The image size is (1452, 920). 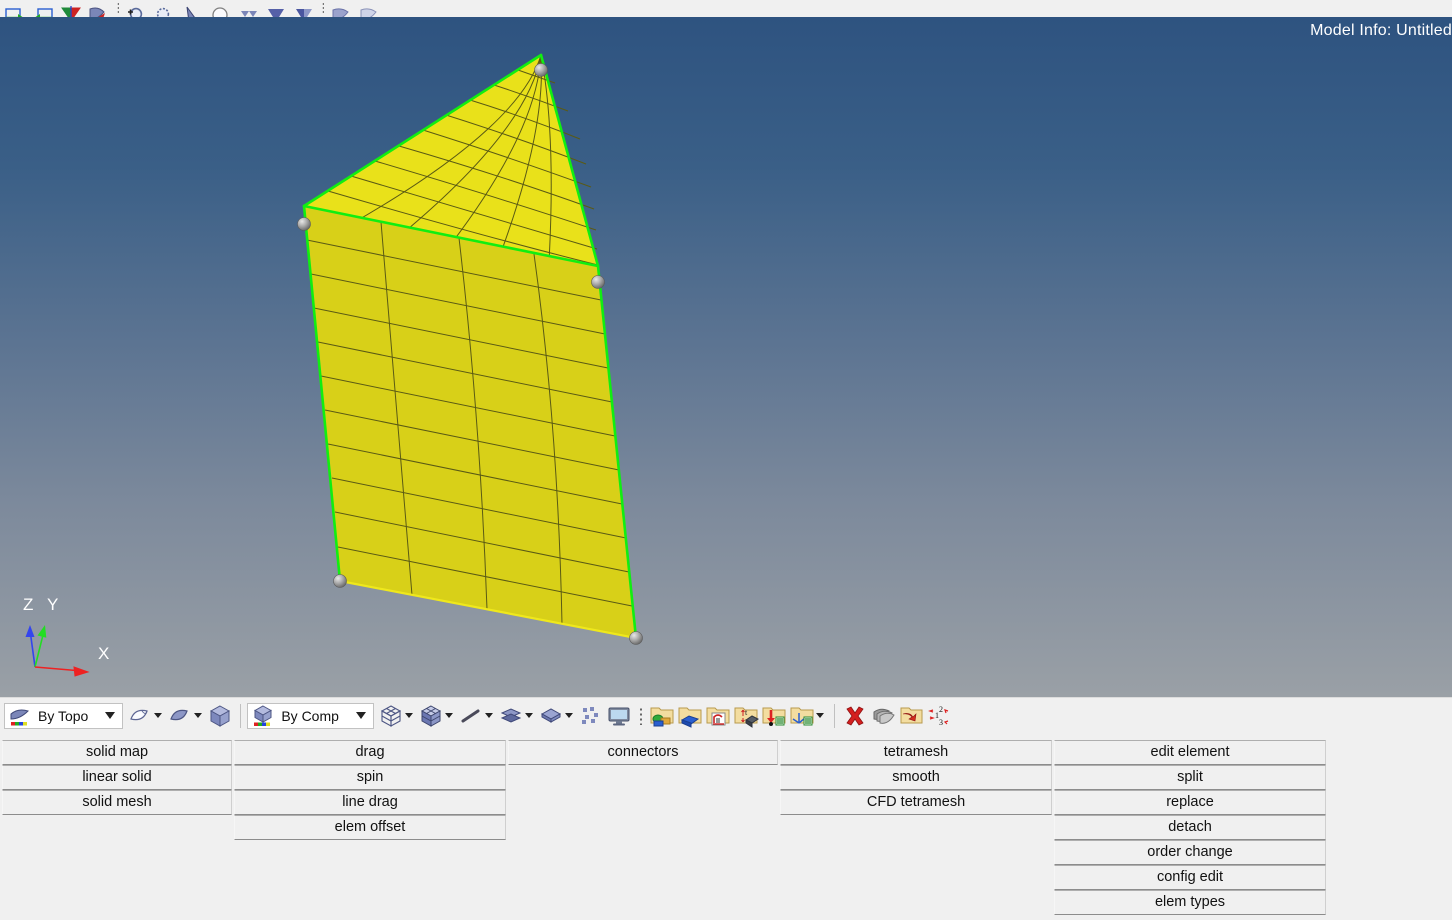 I want to click on toolbar-divider, so click(x=241, y=715).